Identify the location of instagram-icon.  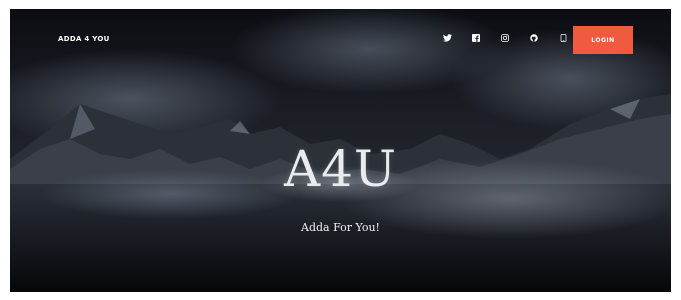
(505, 38).